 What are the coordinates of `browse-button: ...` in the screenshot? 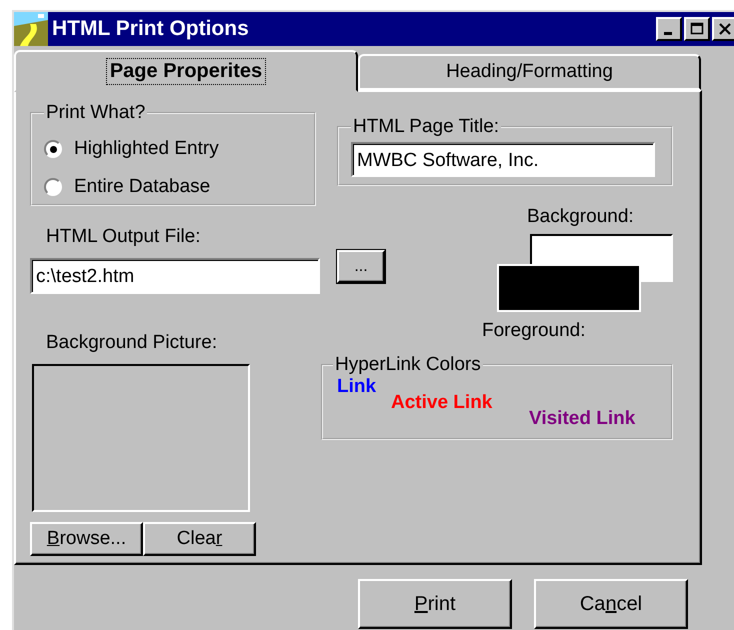 It's located at (361, 266).